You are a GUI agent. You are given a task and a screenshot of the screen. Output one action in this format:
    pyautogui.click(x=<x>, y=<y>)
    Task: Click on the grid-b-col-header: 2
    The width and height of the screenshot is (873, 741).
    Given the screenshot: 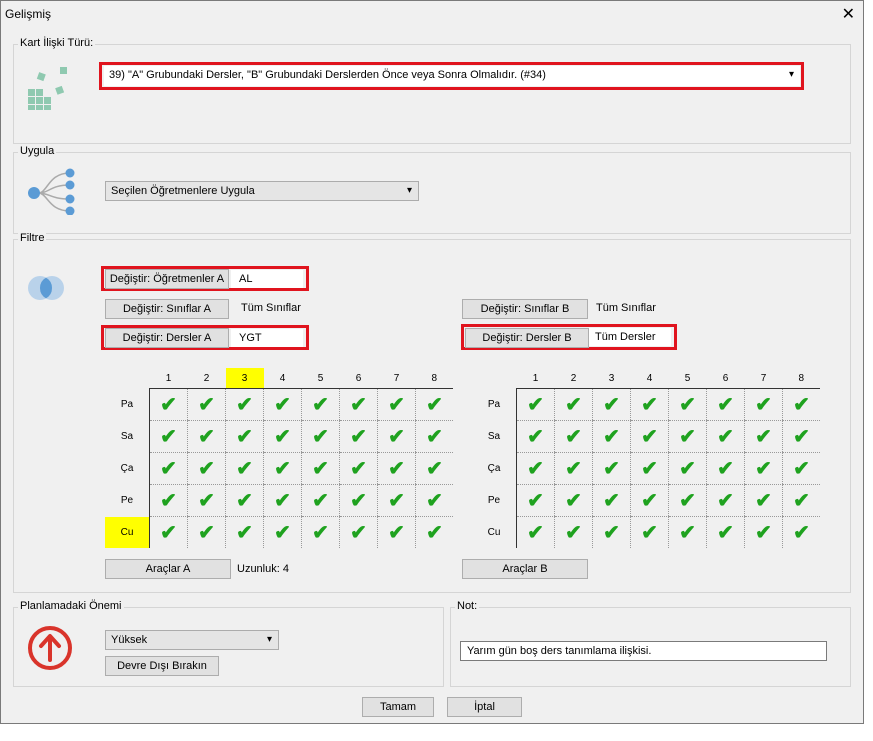 What is the action you would take?
    pyautogui.click(x=574, y=378)
    